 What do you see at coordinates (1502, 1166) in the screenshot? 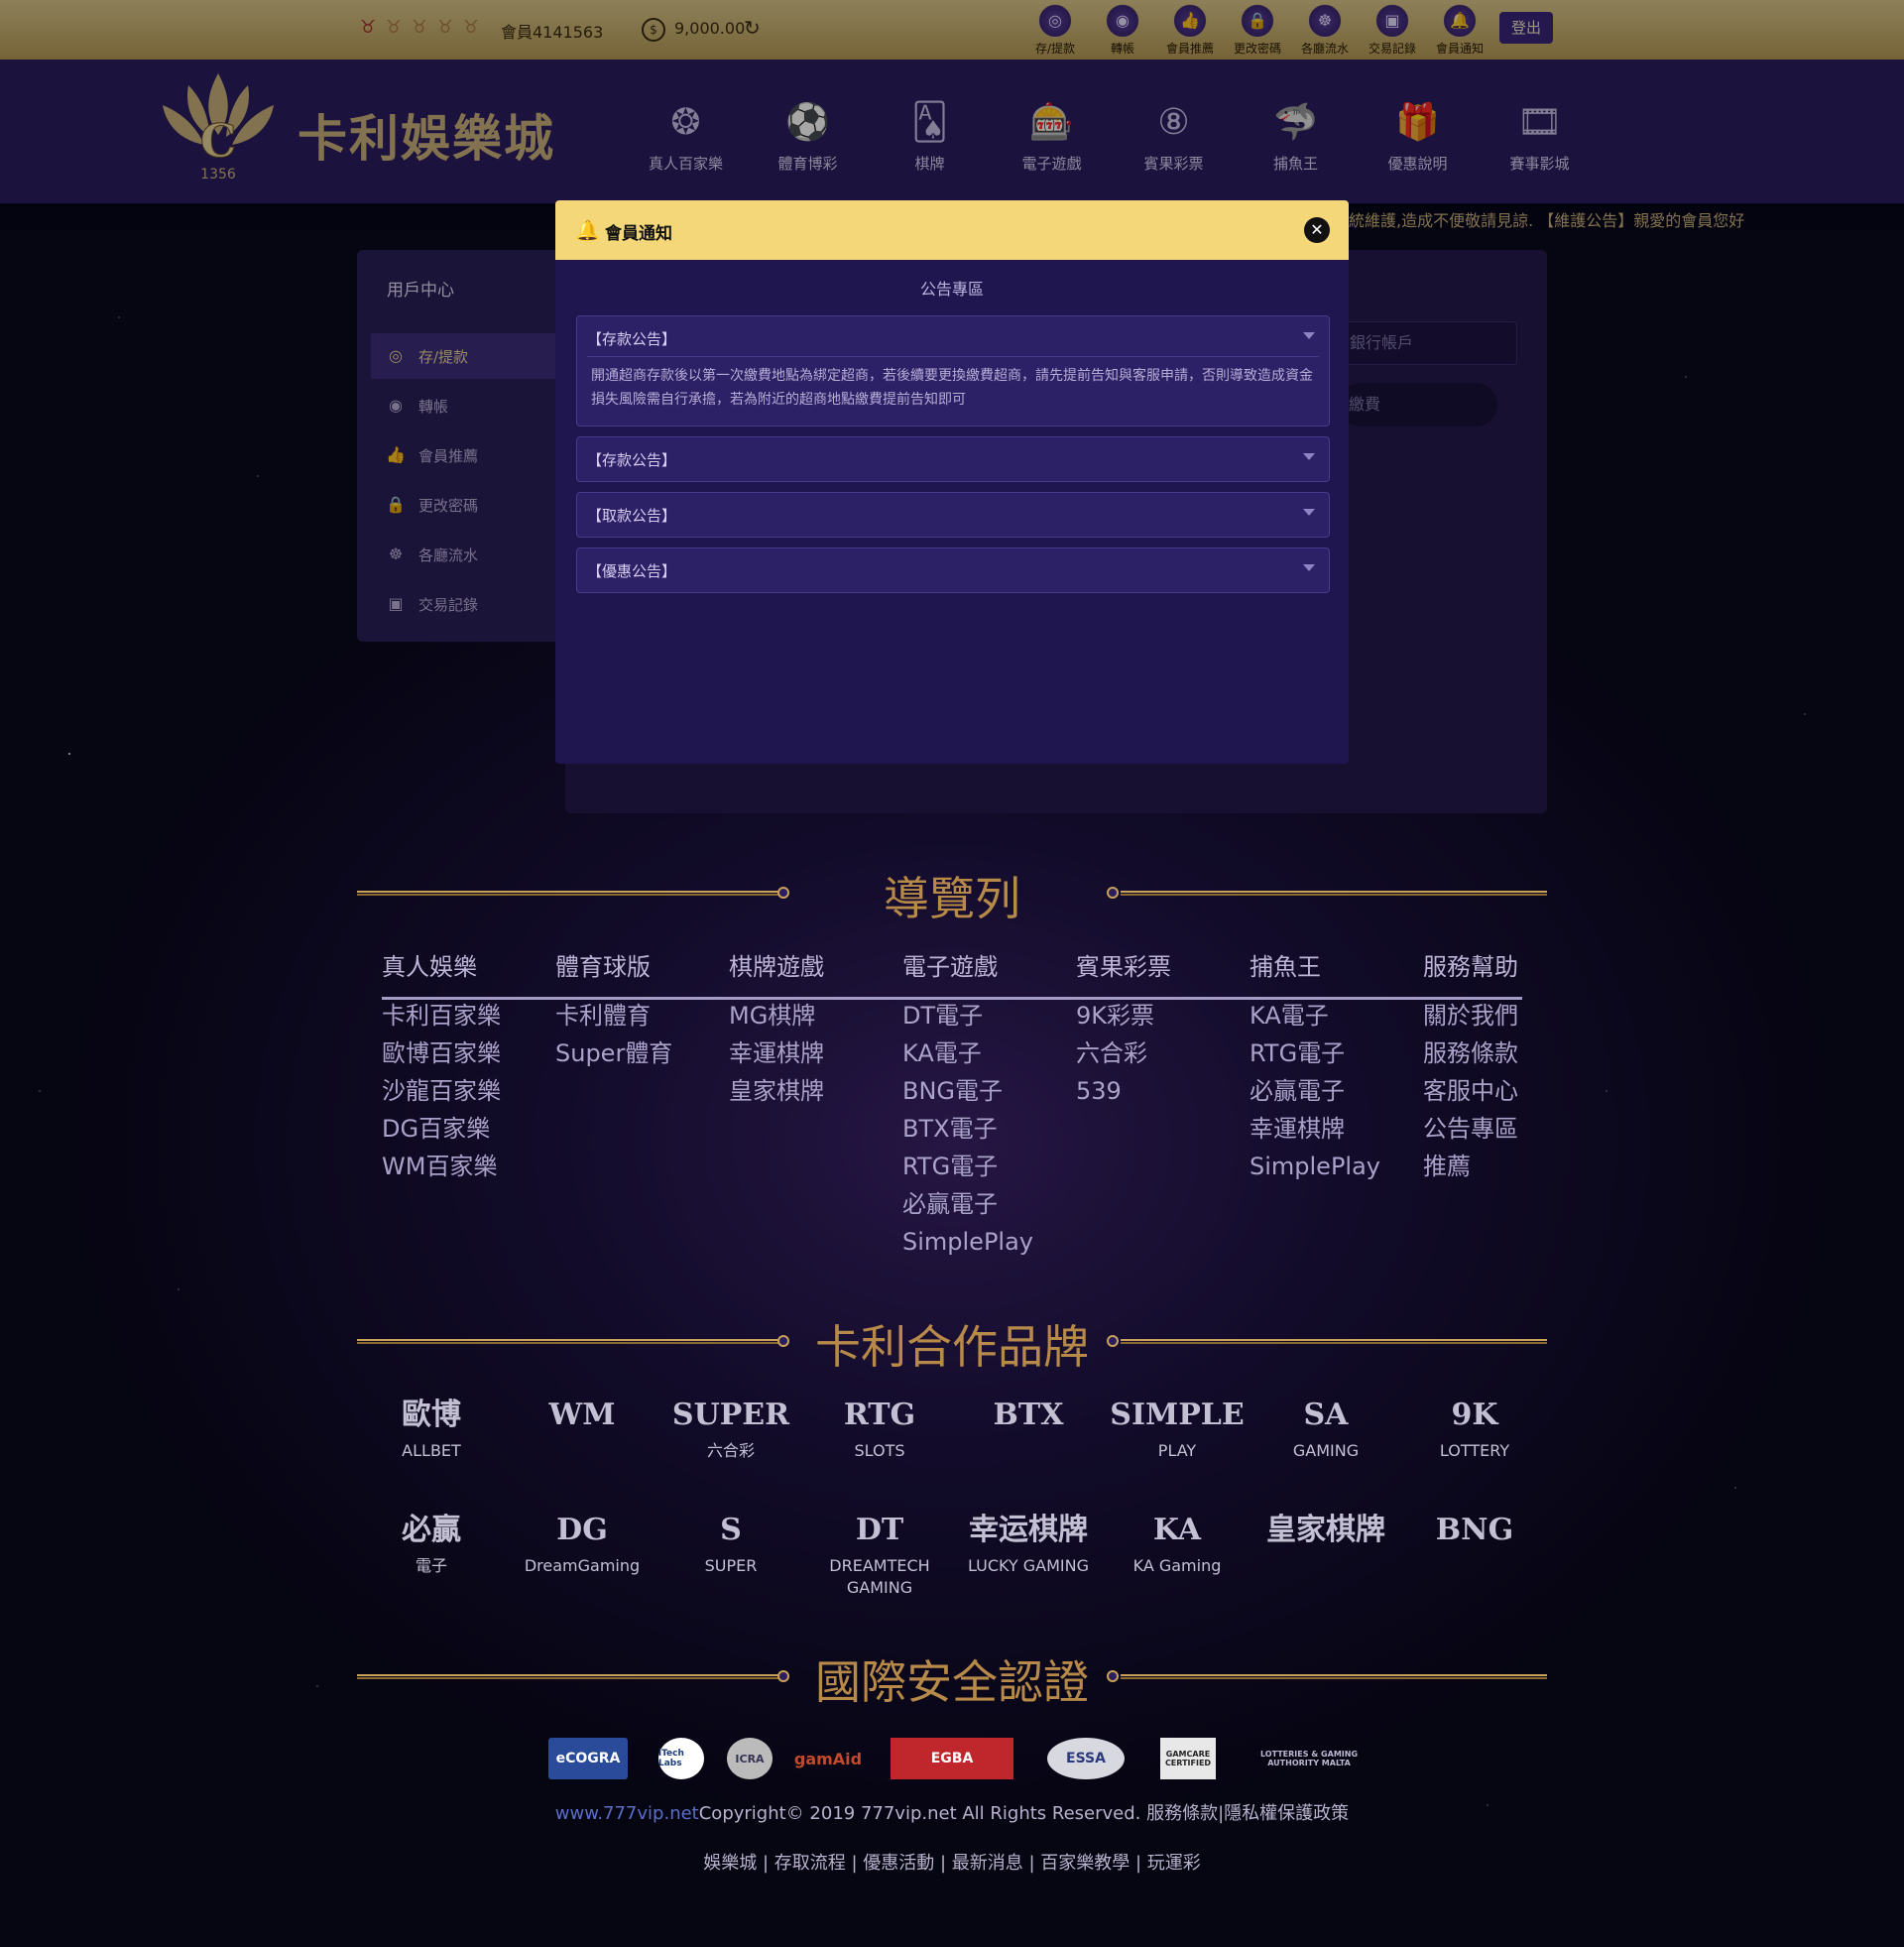
I see `footer-link: 推薦` at bounding box center [1502, 1166].